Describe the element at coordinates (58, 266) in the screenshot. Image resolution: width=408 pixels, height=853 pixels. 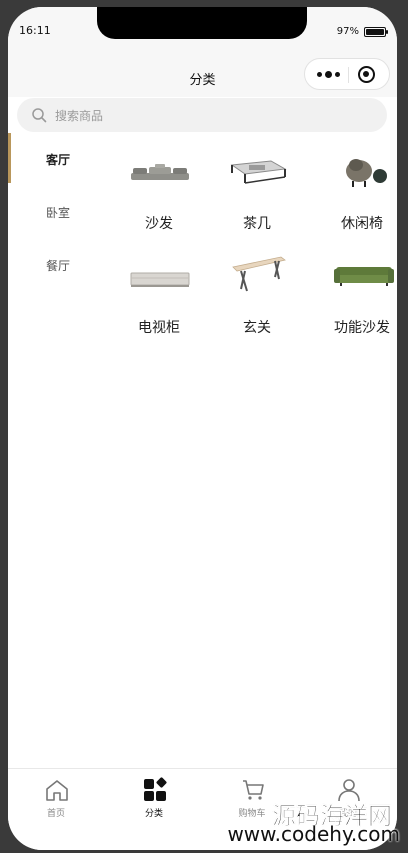
I see `sidebar-item-label: 餐厅` at that location.